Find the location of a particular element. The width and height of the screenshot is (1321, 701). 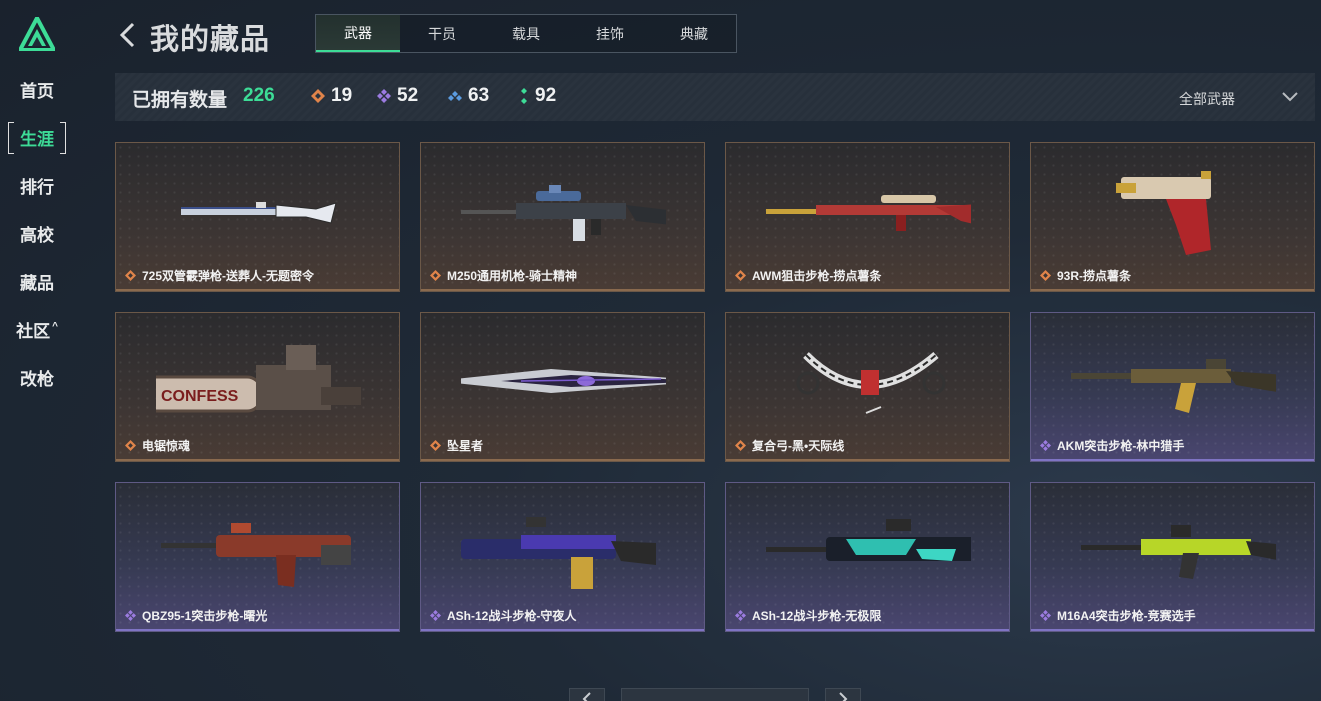

weapon-card: AWM狙击步枪-捞点薯条 is located at coordinates (867, 217).